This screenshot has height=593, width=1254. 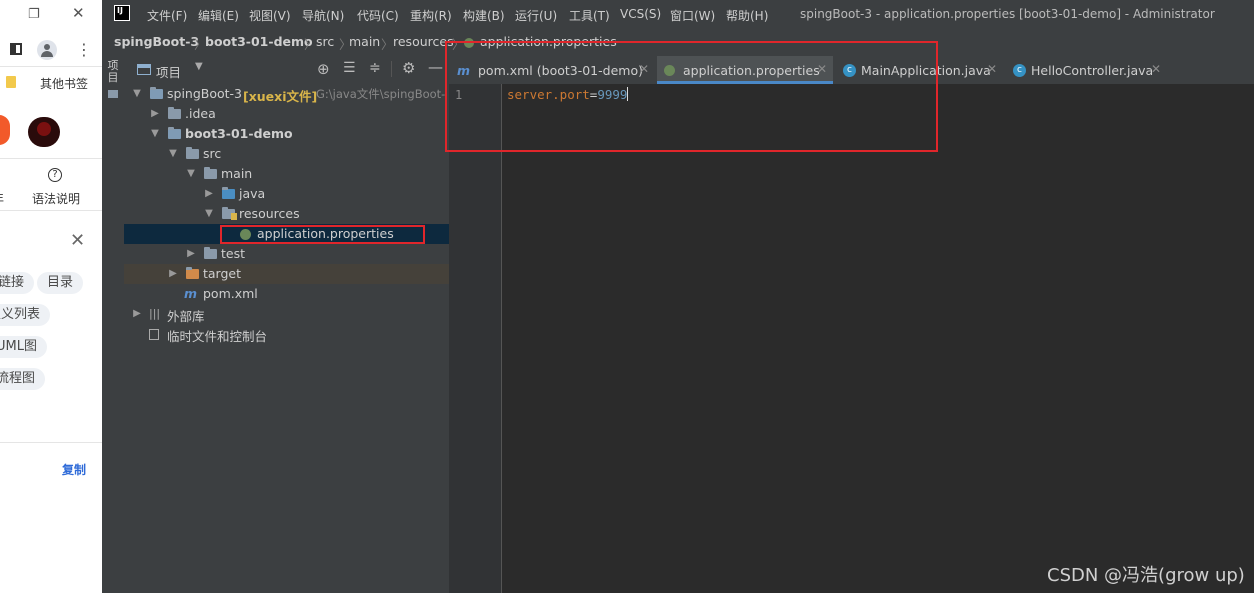 What do you see at coordinates (74, 469) in the screenshot?
I see `copy-button: 复制` at bounding box center [74, 469].